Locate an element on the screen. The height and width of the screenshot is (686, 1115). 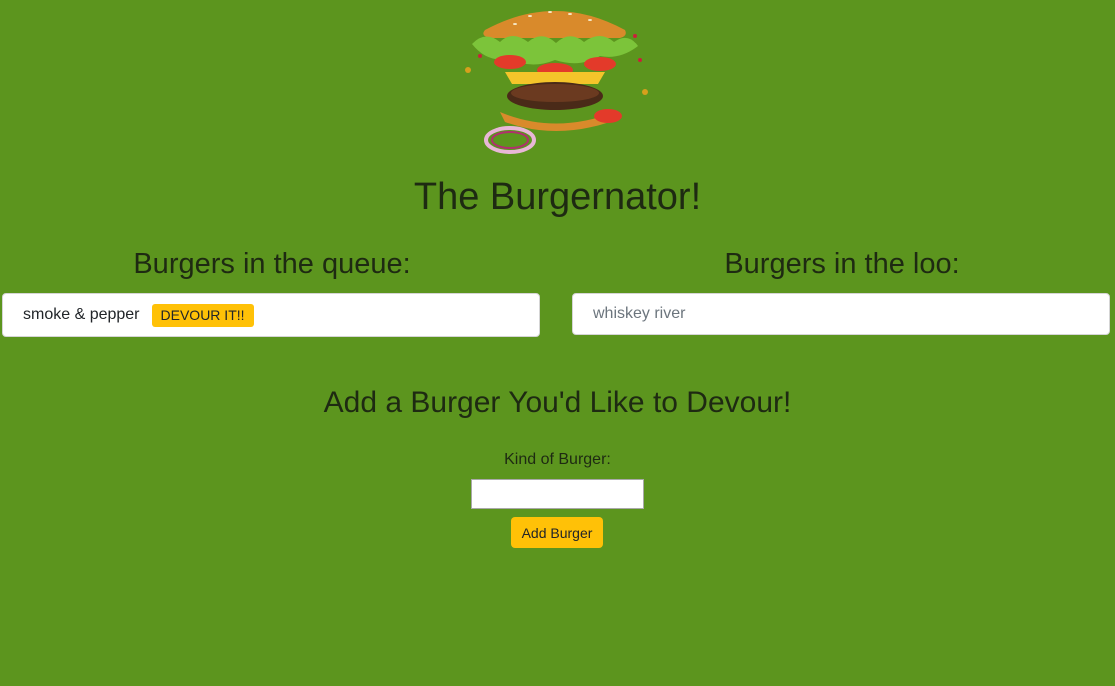
burger-kind-input is located at coordinates (557, 494).